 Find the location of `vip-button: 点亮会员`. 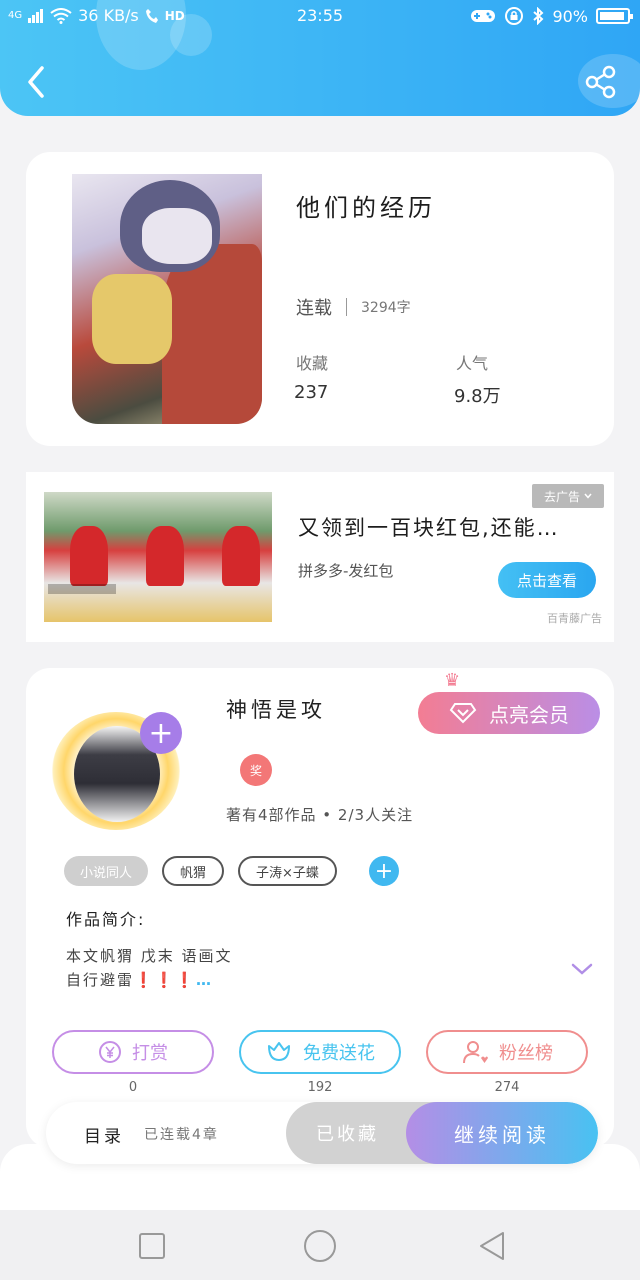

vip-button: 点亮会员 is located at coordinates (509, 713).